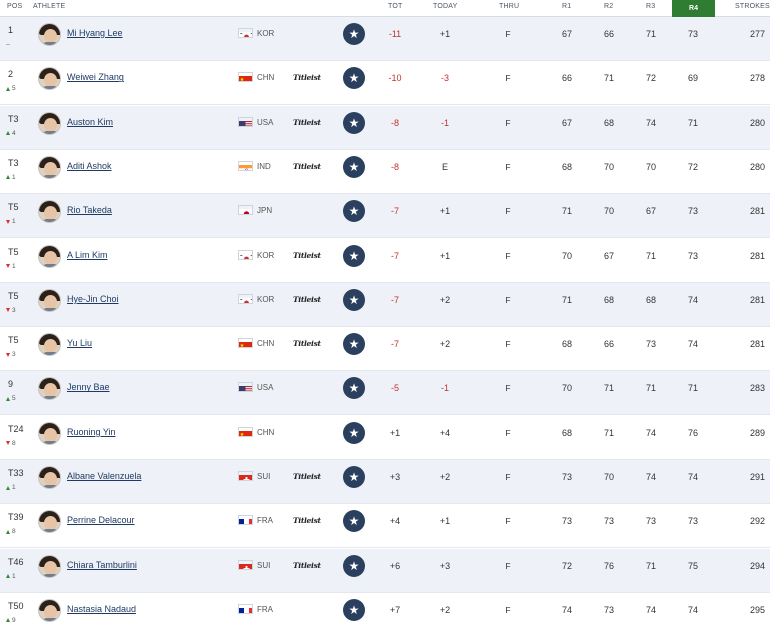 The height and width of the screenshot is (622, 770). I want to click on table-row: T24 8 Ruoning Yin CHN ★ +1 +4 F 68 71 74 76 289, so click(385, 438).